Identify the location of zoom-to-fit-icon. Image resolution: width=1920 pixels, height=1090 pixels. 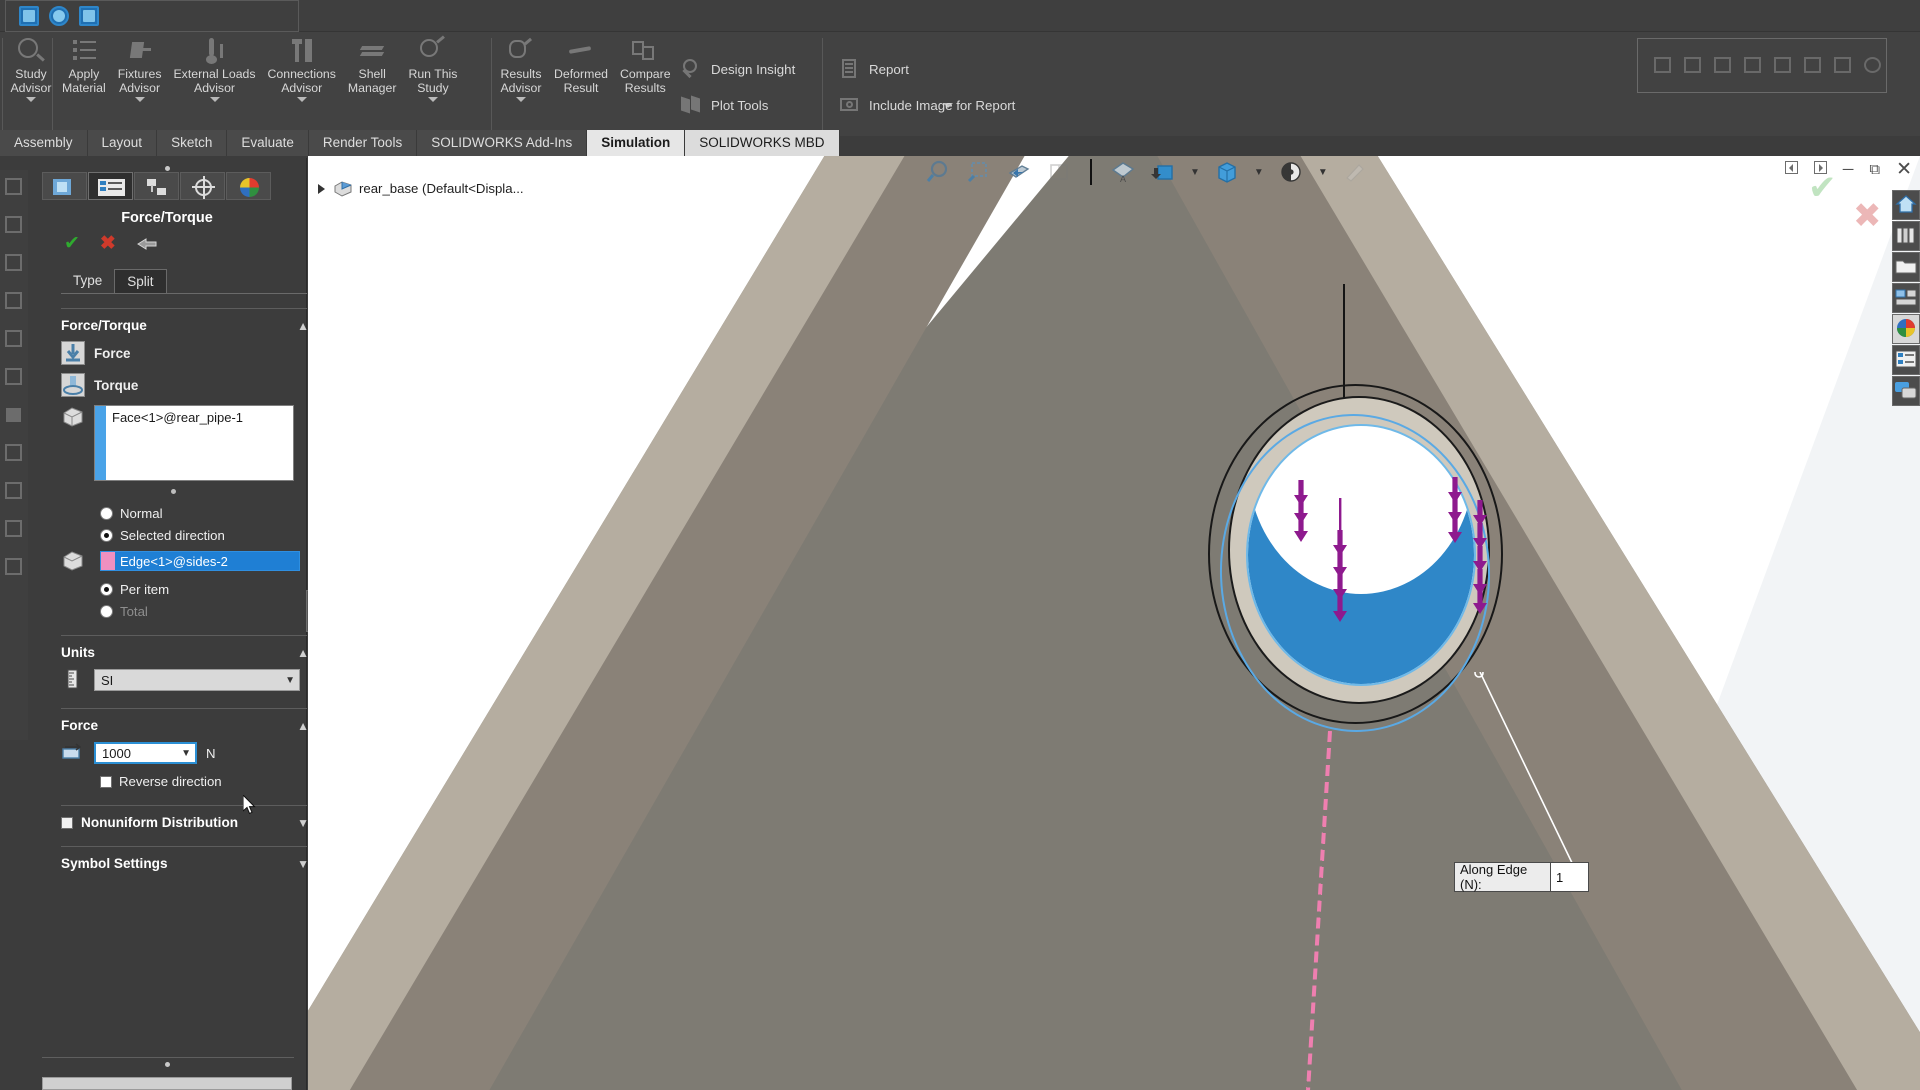
(939, 172).